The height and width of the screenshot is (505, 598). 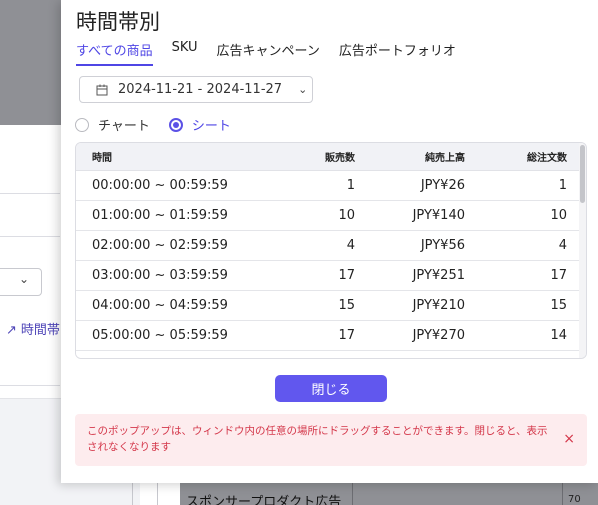 What do you see at coordinates (328, 306) in the screenshot?
I see `table-row: 04:00:00 ~ 04:59:59 15 JPY¥210 15` at bounding box center [328, 306].